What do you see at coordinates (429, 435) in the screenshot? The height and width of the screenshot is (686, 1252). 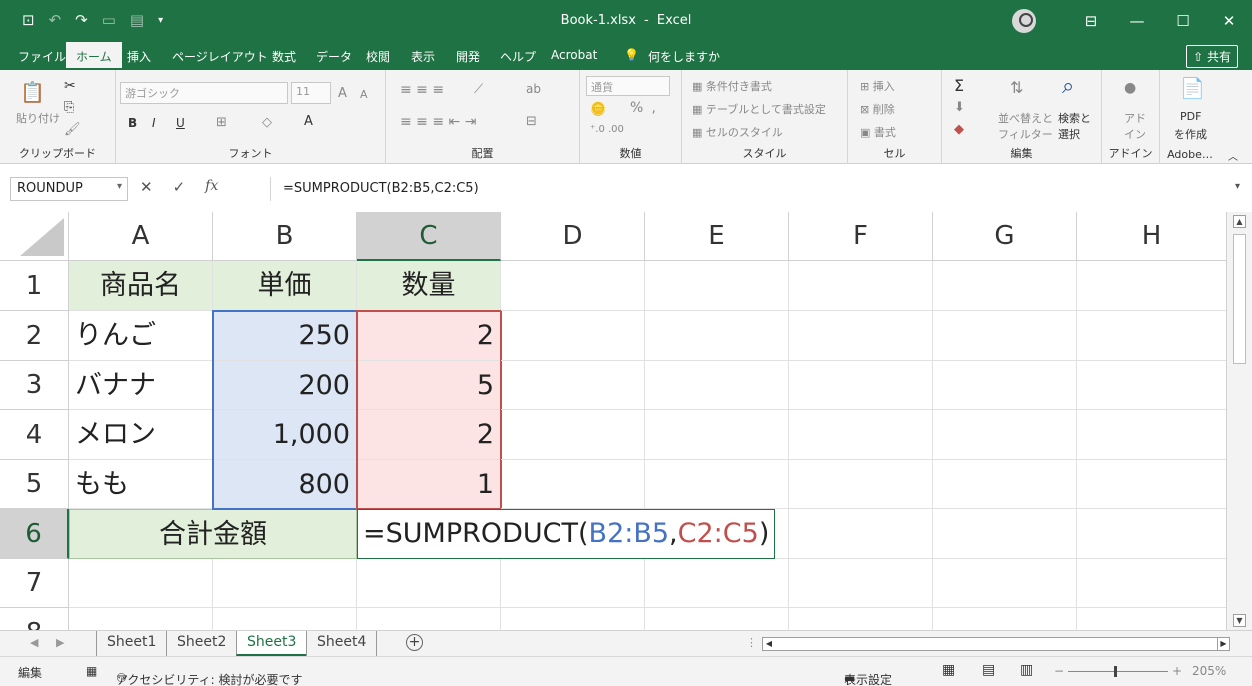 I see `cell-c4: 2` at bounding box center [429, 435].